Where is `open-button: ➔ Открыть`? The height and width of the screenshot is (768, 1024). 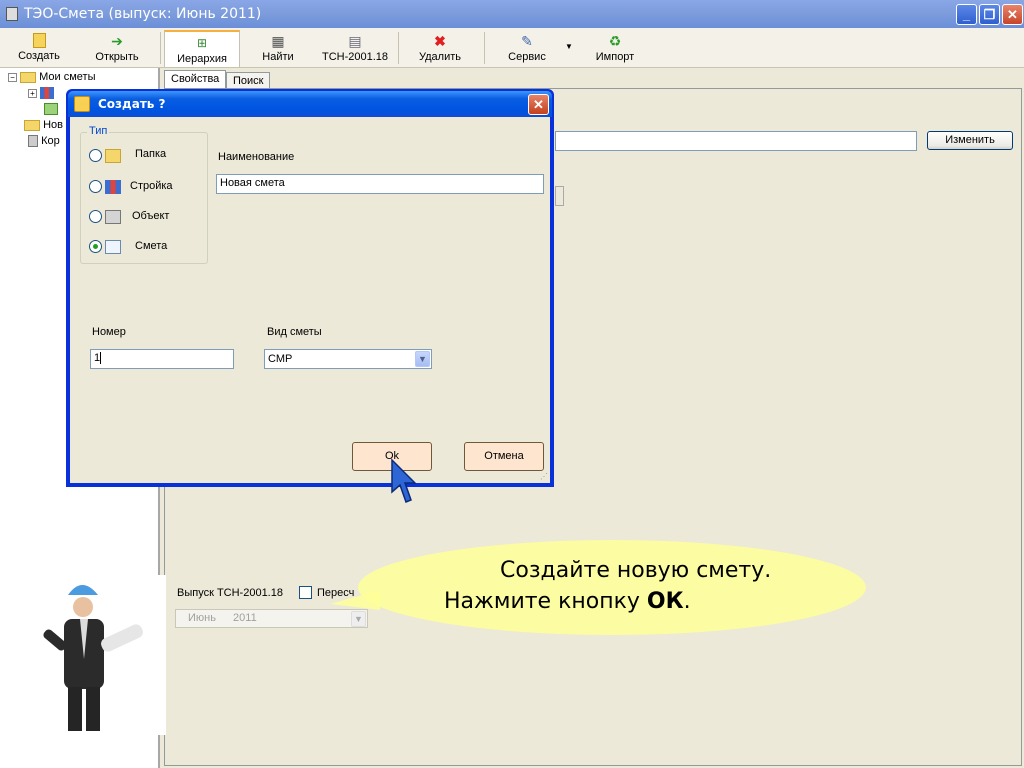 open-button: ➔ Открыть is located at coordinates (117, 48).